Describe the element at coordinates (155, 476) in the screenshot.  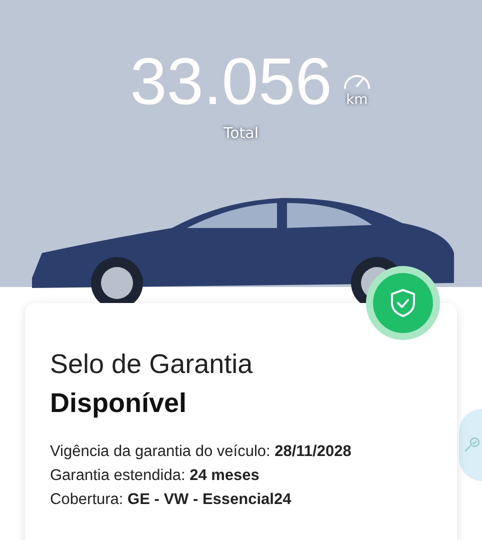
I see `warranty-detail: Garantia estendida: 24 meses` at that location.